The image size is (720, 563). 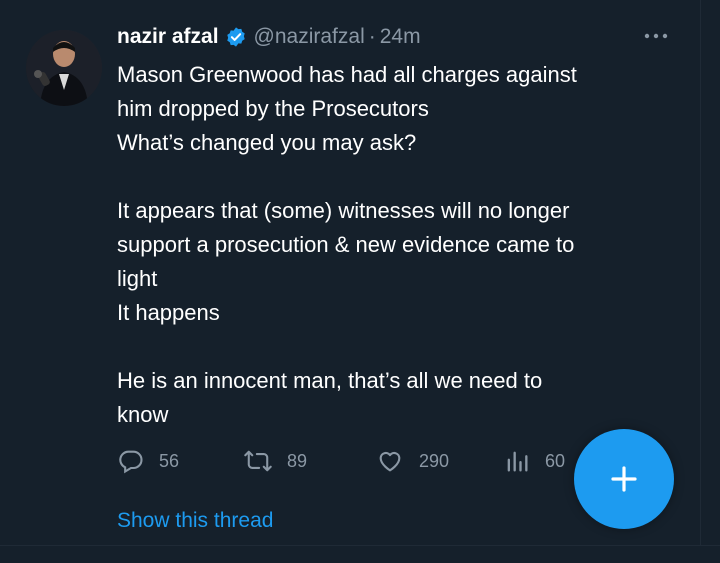 What do you see at coordinates (309, 37) in the screenshot?
I see `user-handle: @nazirafzal` at bounding box center [309, 37].